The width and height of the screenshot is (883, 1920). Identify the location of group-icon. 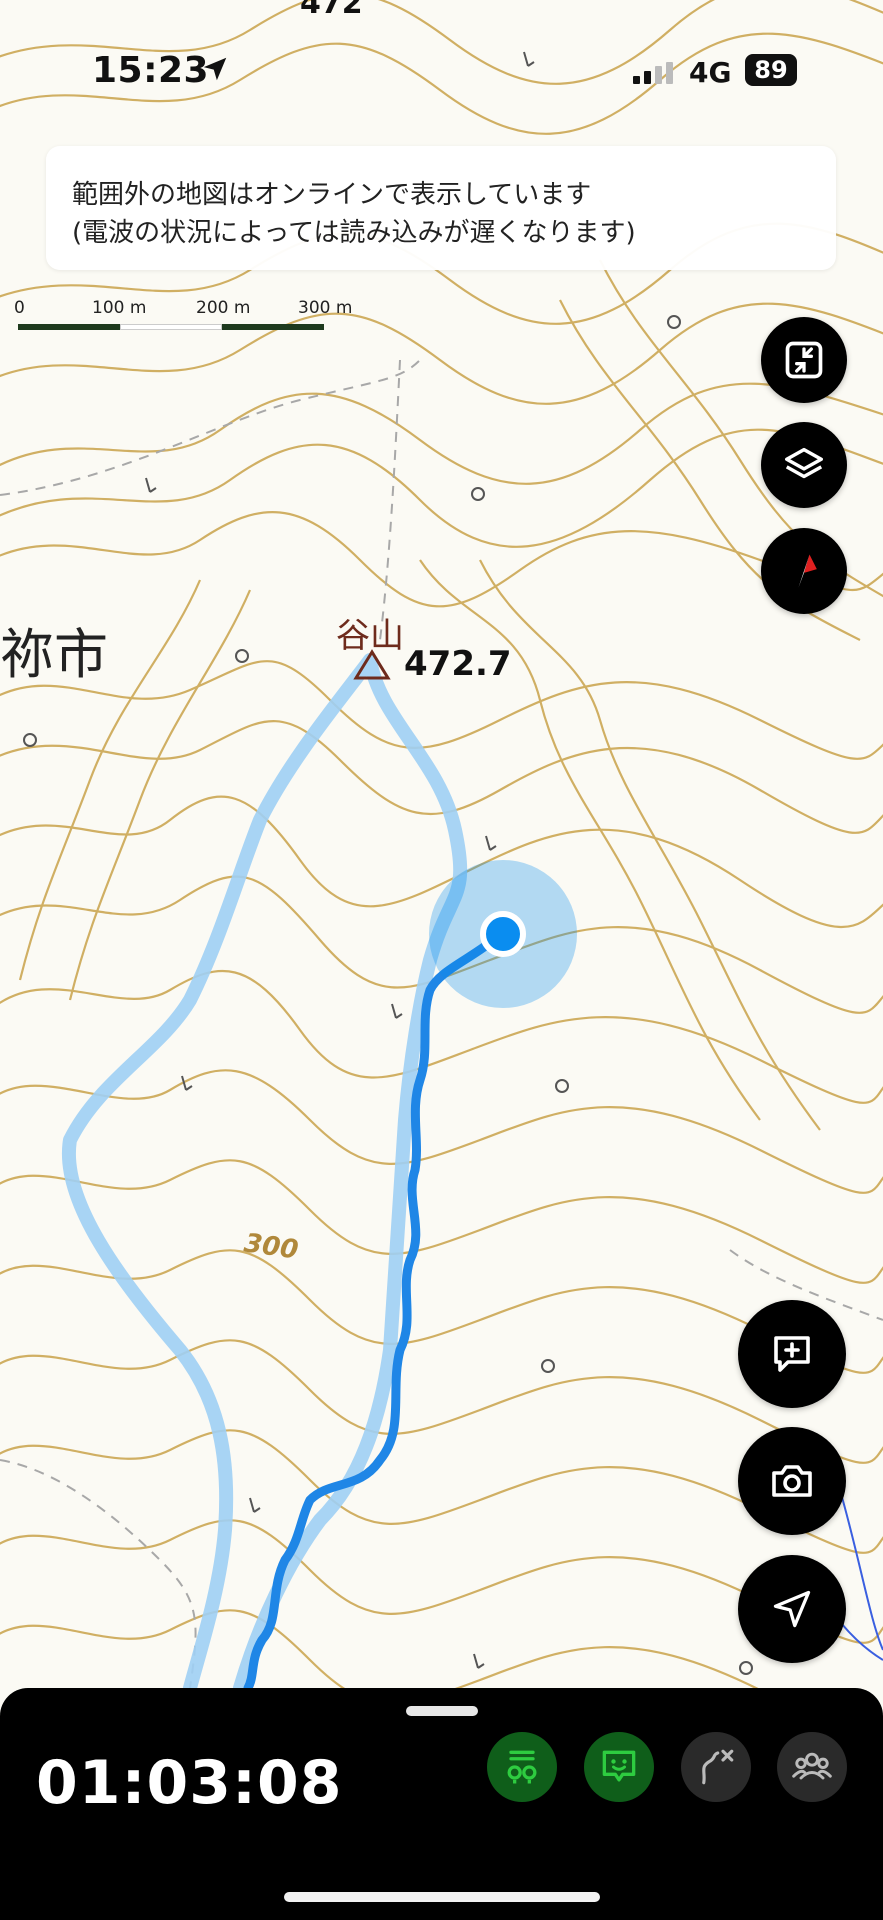
(812, 1766).